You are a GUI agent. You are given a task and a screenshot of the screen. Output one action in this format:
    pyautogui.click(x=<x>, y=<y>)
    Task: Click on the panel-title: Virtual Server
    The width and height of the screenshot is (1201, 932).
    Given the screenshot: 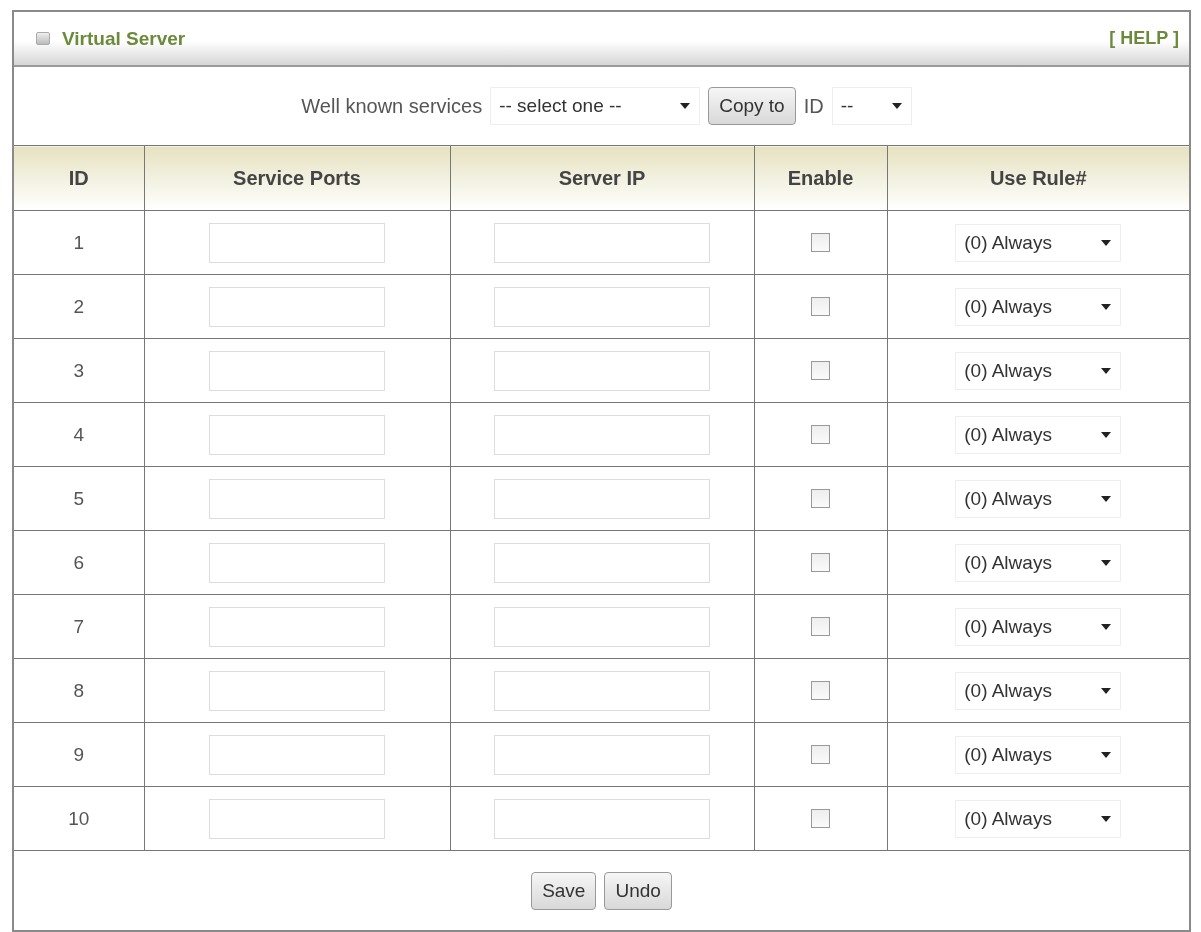 What is the action you would take?
    pyautogui.click(x=124, y=38)
    